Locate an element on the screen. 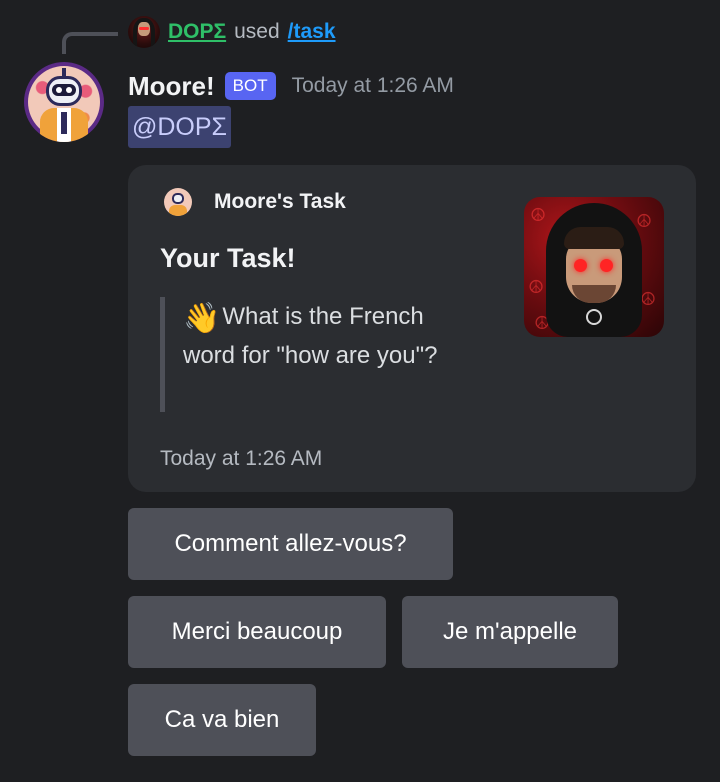  answer-button-merci-beaucoup: Merci beaucoup is located at coordinates (257, 632).